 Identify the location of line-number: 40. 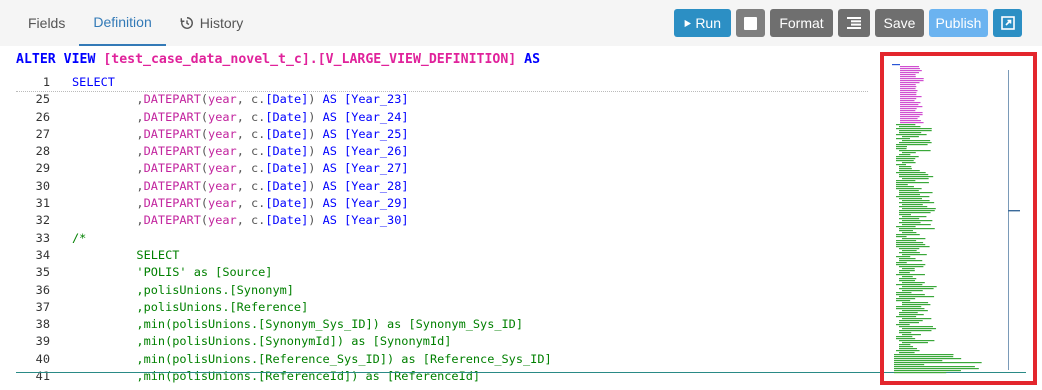
(42, 358).